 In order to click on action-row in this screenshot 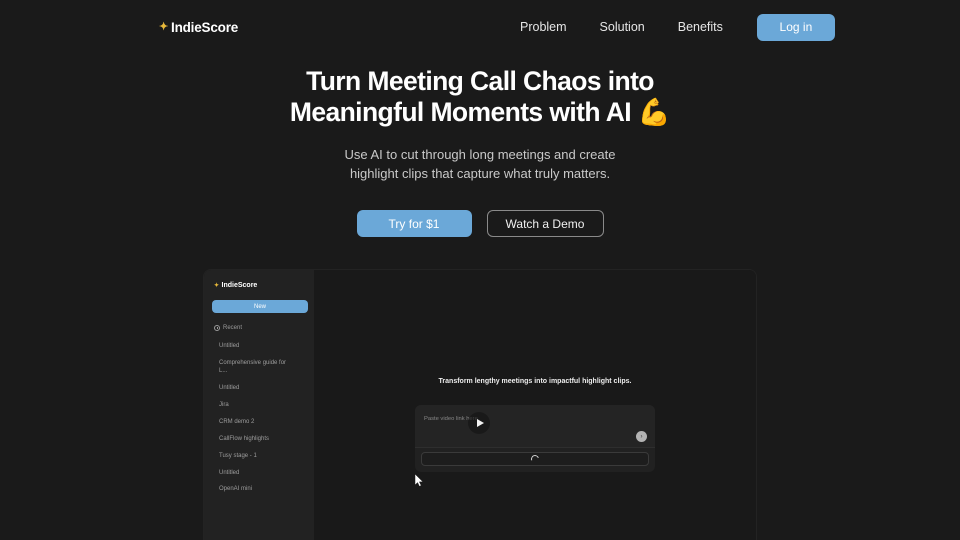, I will do `click(535, 460)`.